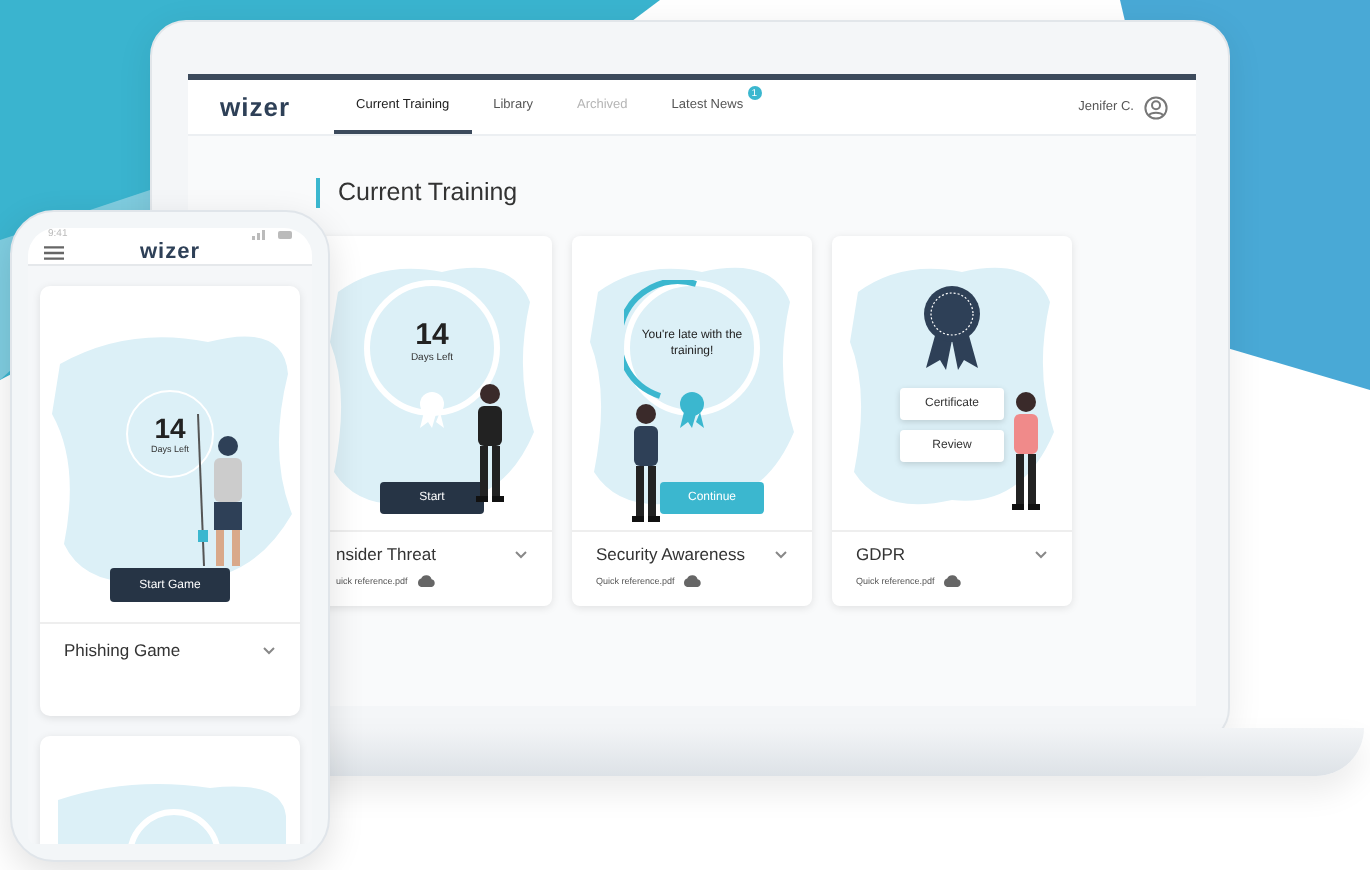 Image resolution: width=1370 pixels, height=870 pixels. Describe the element at coordinates (670, 554) in the screenshot. I see `card-title: Security Awareness` at that location.